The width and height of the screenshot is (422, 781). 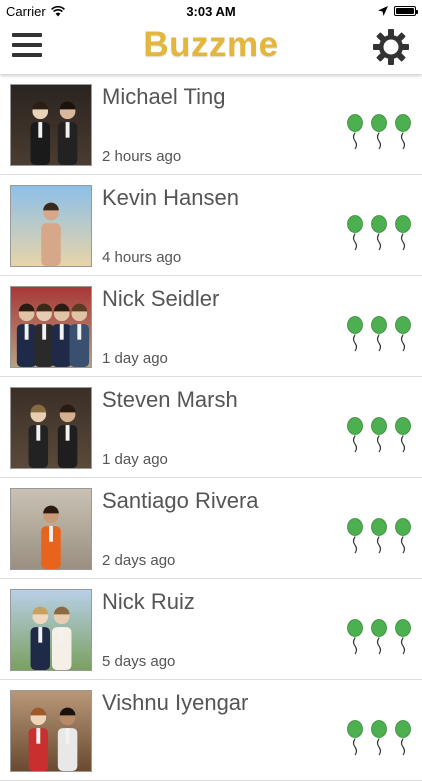 I want to click on last-buzz-time: 2 days ago, so click(x=139, y=560).